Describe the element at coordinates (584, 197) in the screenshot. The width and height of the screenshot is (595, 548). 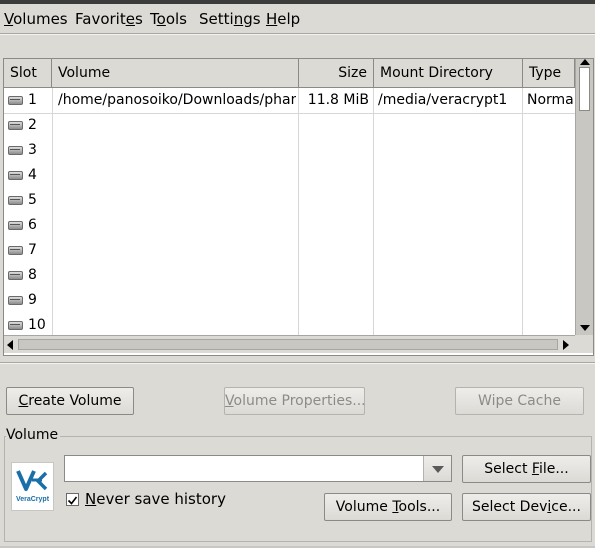
I see `vertical-scrollbar` at that location.